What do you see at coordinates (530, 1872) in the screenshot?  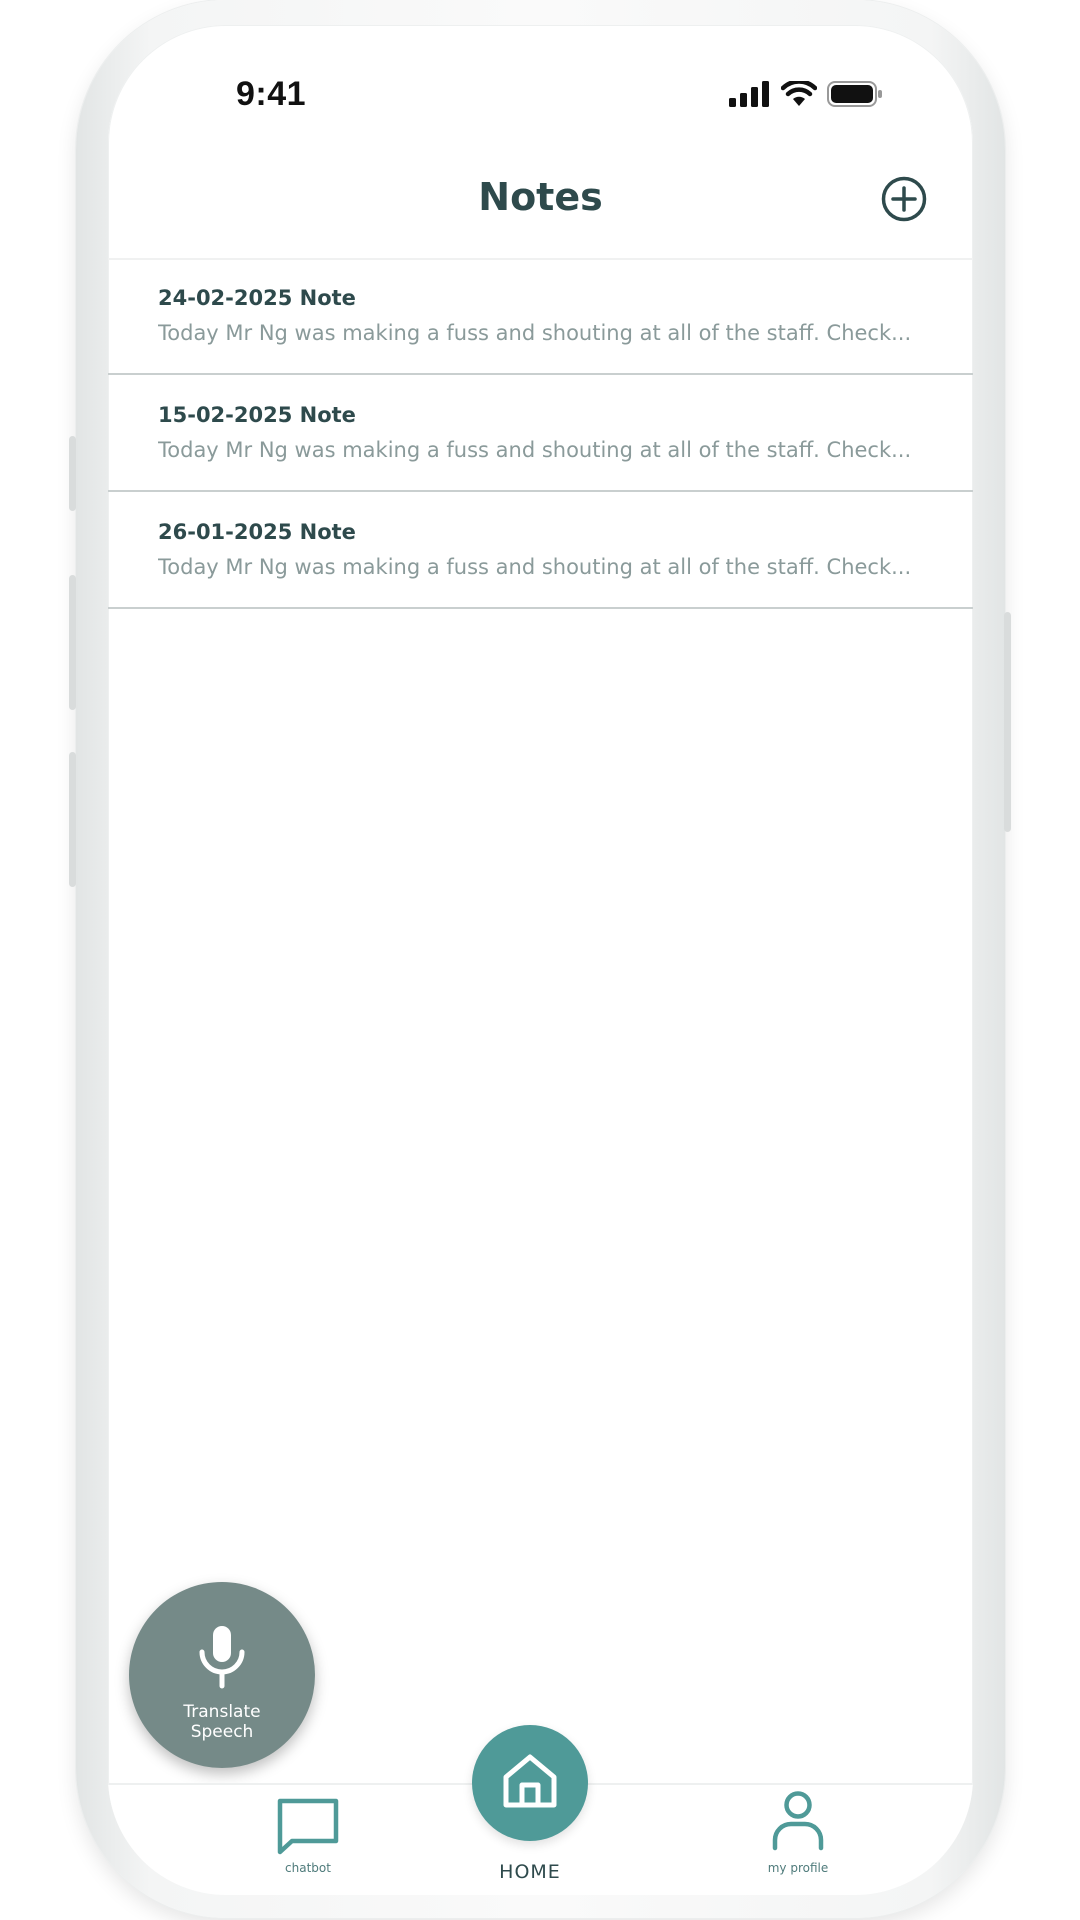 I see `home-label: HOME` at bounding box center [530, 1872].